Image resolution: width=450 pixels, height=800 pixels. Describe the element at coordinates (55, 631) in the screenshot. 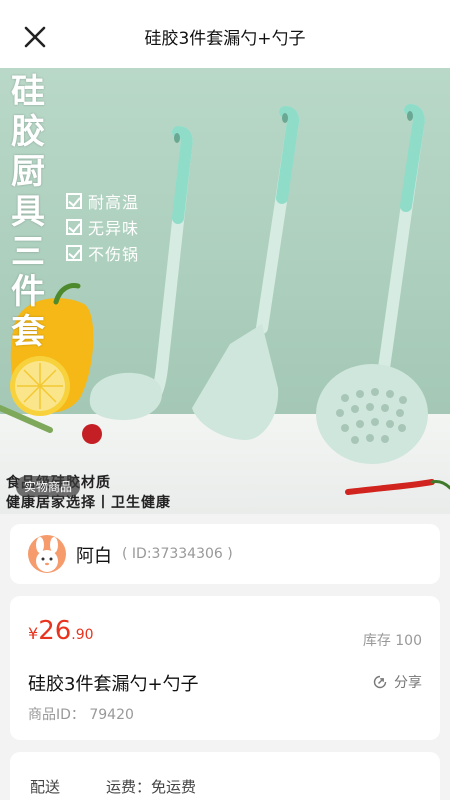

I see `price-integer: 26` at that location.